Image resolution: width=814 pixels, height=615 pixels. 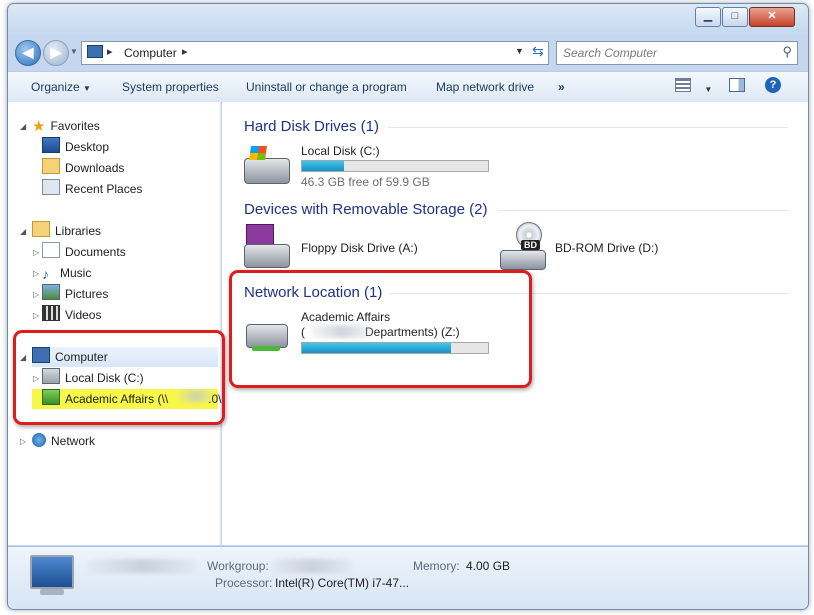 What do you see at coordinates (23, 231) in the screenshot?
I see `libraries-expand-icon: ◢` at bounding box center [23, 231].